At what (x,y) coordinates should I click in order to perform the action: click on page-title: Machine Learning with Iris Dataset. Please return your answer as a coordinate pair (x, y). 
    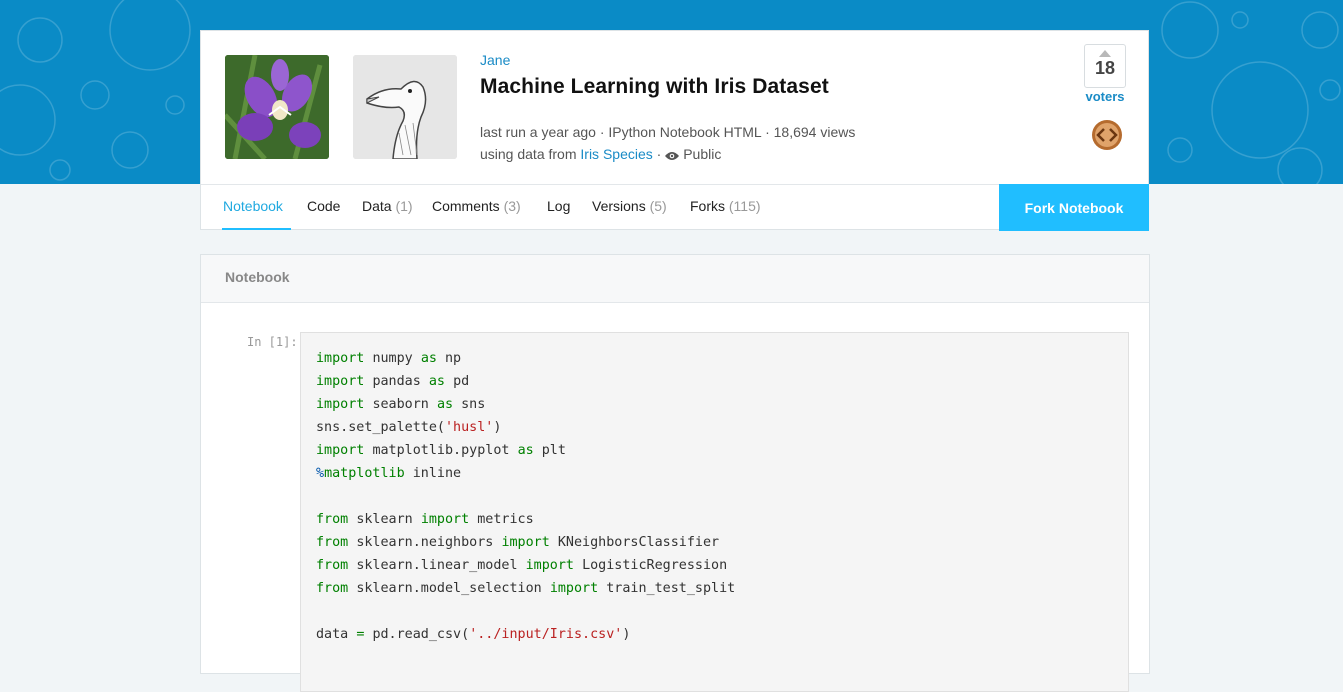
    Looking at the image, I should click on (654, 86).